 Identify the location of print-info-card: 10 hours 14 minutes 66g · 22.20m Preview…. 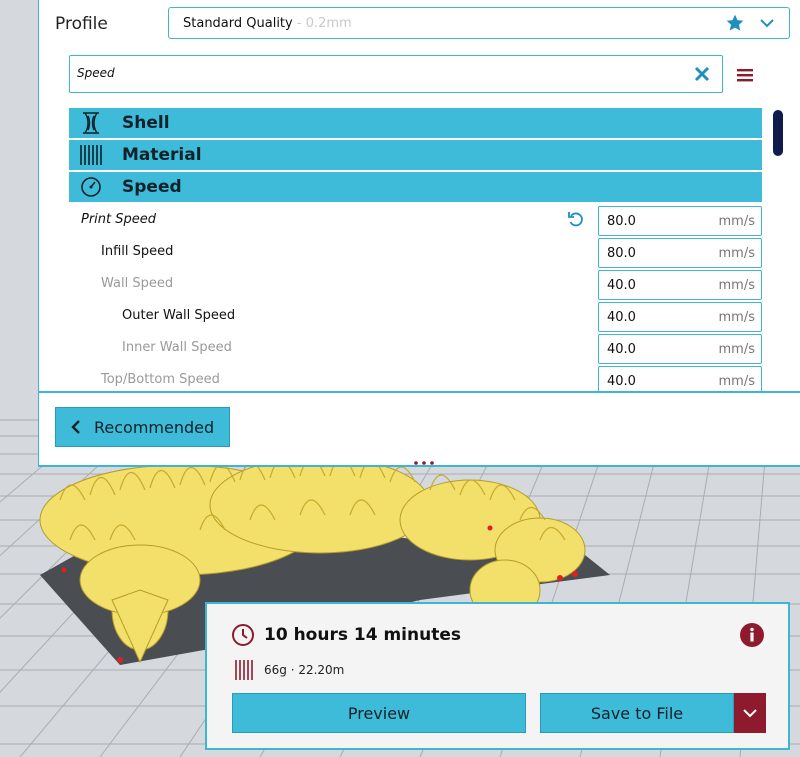
(497, 676).